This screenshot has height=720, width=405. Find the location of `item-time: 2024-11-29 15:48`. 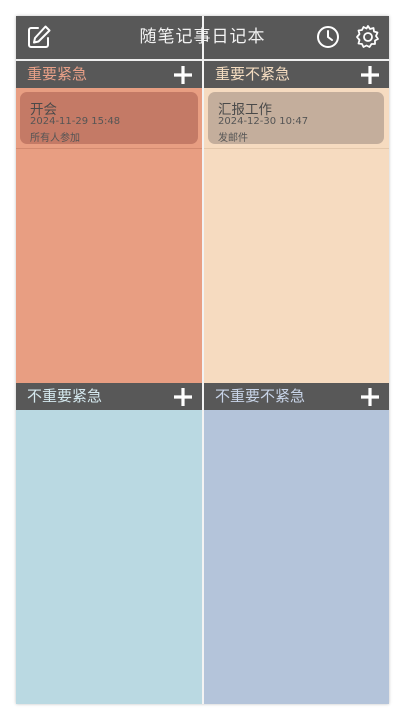

item-time: 2024-11-29 15:48 is located at coordinates (75, 121).